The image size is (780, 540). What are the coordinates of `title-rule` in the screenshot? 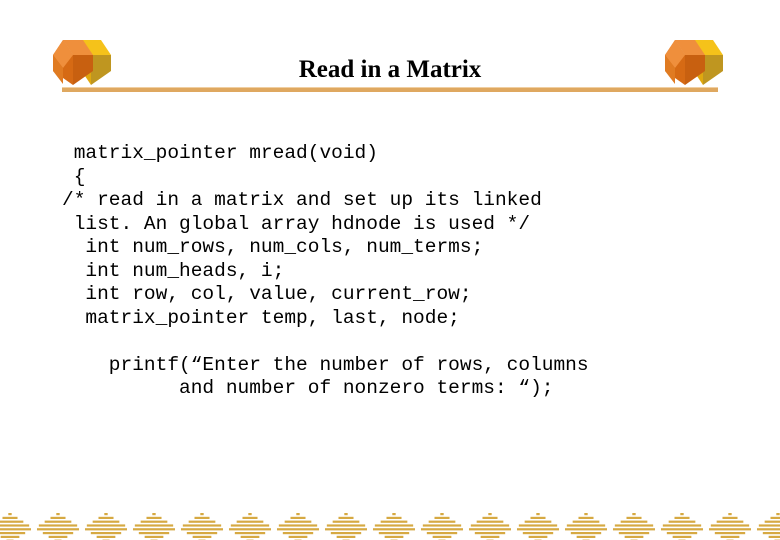 It's located at (390, 90).